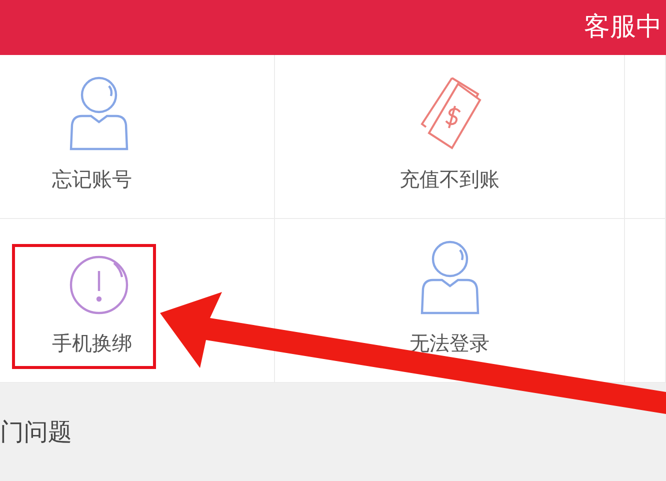 This screenshot has height=481, width=666. Describe the element at coordinates (450, 114) in the screenshot. I see `money-icon` at that location.